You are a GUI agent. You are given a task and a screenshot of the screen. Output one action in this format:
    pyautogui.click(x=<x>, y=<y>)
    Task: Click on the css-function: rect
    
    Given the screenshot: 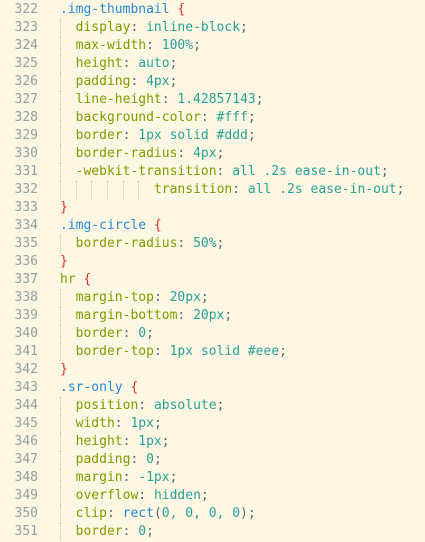 What is the action you would take?
    pyautogui.click(x=138, y=513)
    